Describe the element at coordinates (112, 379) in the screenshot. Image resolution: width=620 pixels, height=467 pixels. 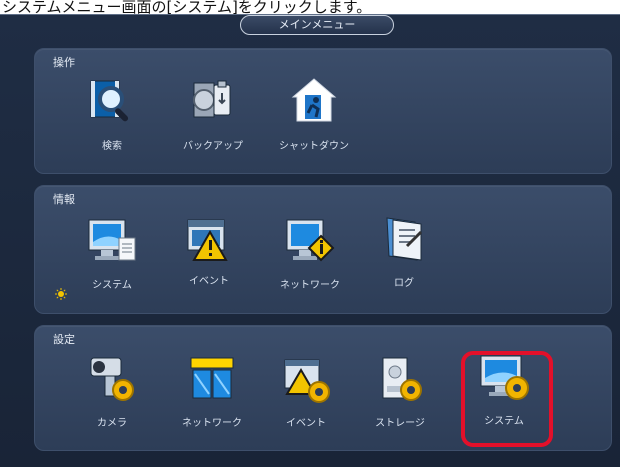
I see `camera-settings-icon` at that location.